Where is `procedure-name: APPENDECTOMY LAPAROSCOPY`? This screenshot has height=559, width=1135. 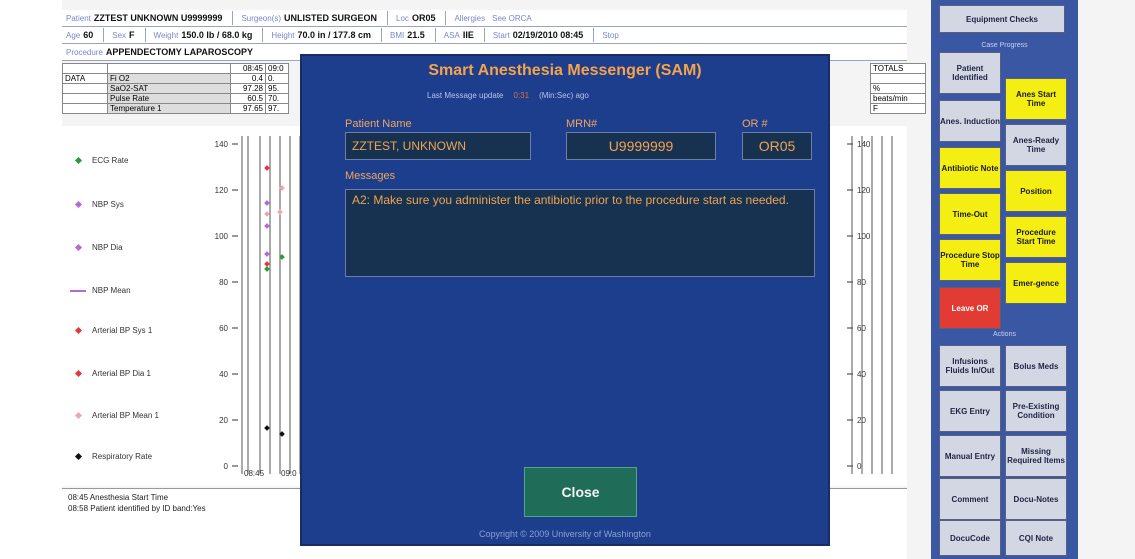
procedure-name: APPENDECTOMY LAPAROSCOPY is located at coordinates (179, 52).